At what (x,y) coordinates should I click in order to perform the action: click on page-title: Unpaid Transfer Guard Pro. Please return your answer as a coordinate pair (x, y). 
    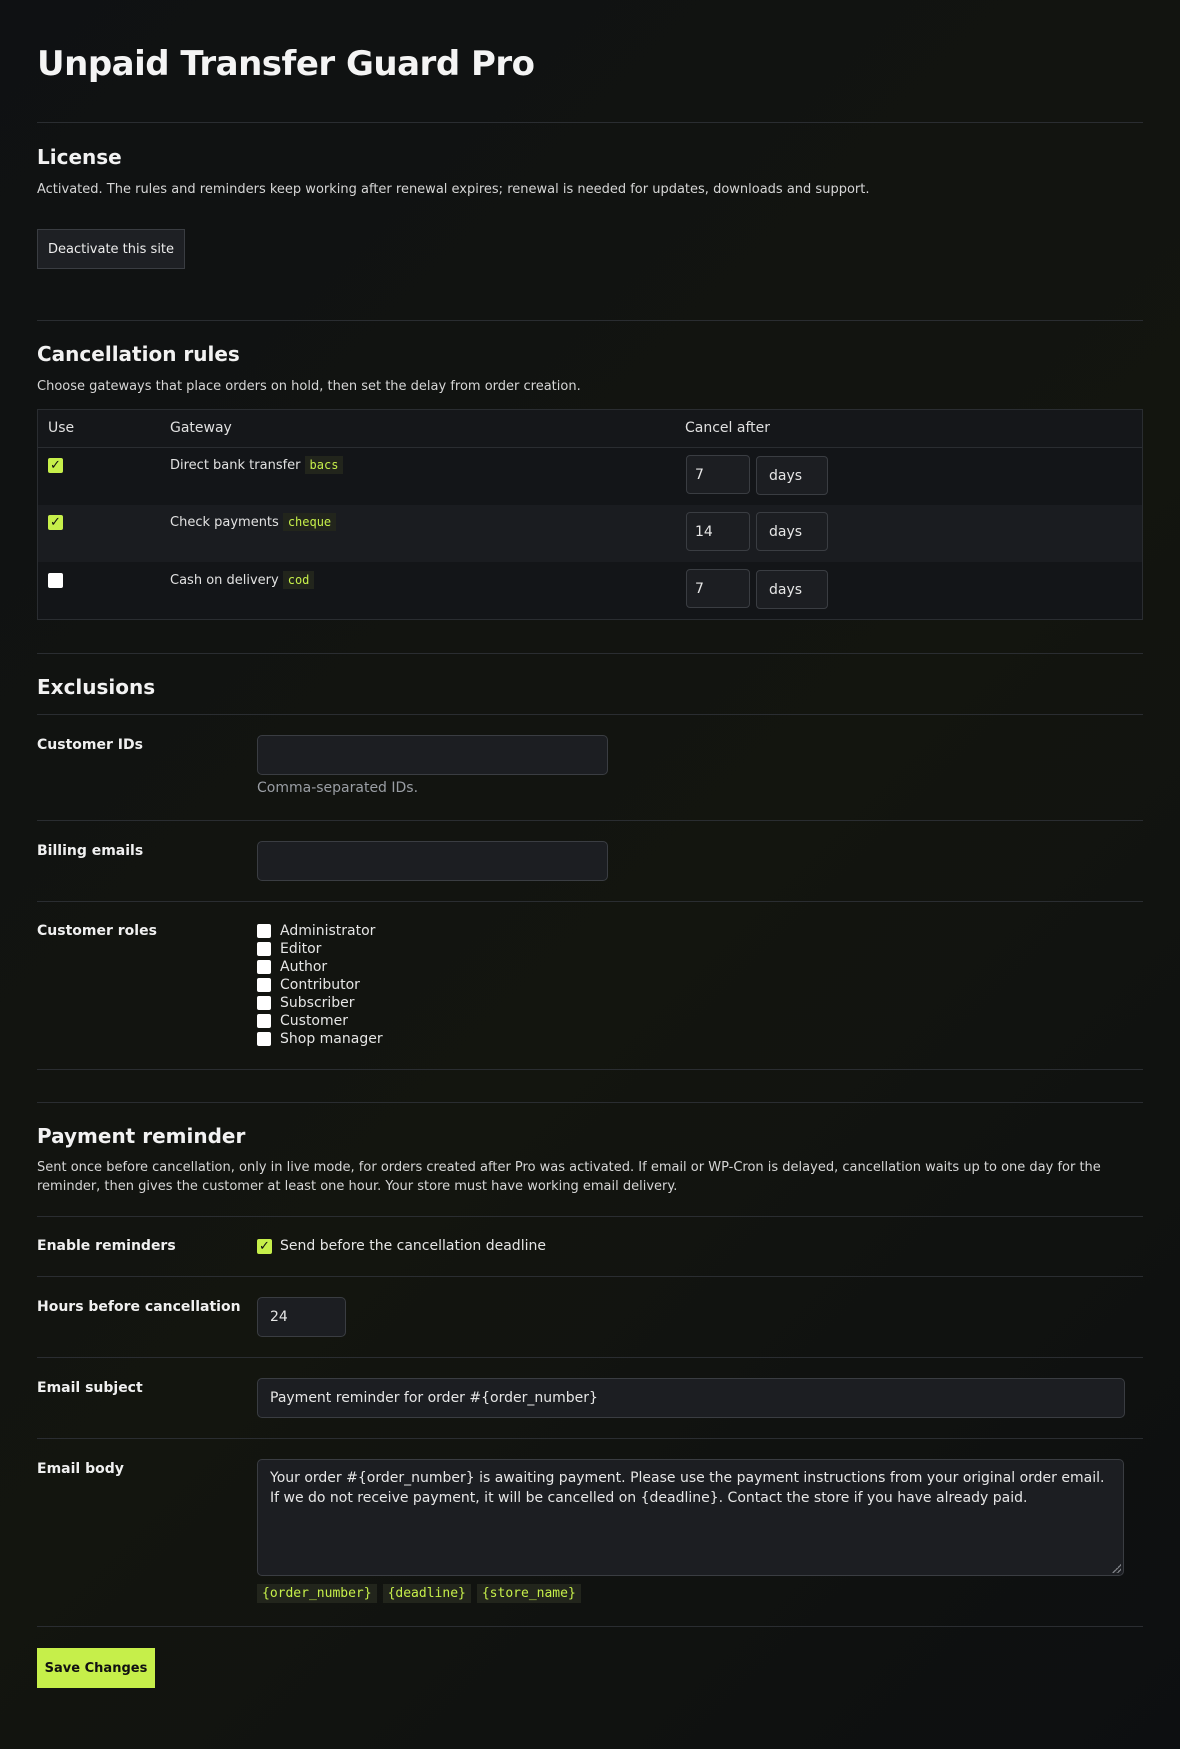
    Looking at the image, I should click on (286, 64).